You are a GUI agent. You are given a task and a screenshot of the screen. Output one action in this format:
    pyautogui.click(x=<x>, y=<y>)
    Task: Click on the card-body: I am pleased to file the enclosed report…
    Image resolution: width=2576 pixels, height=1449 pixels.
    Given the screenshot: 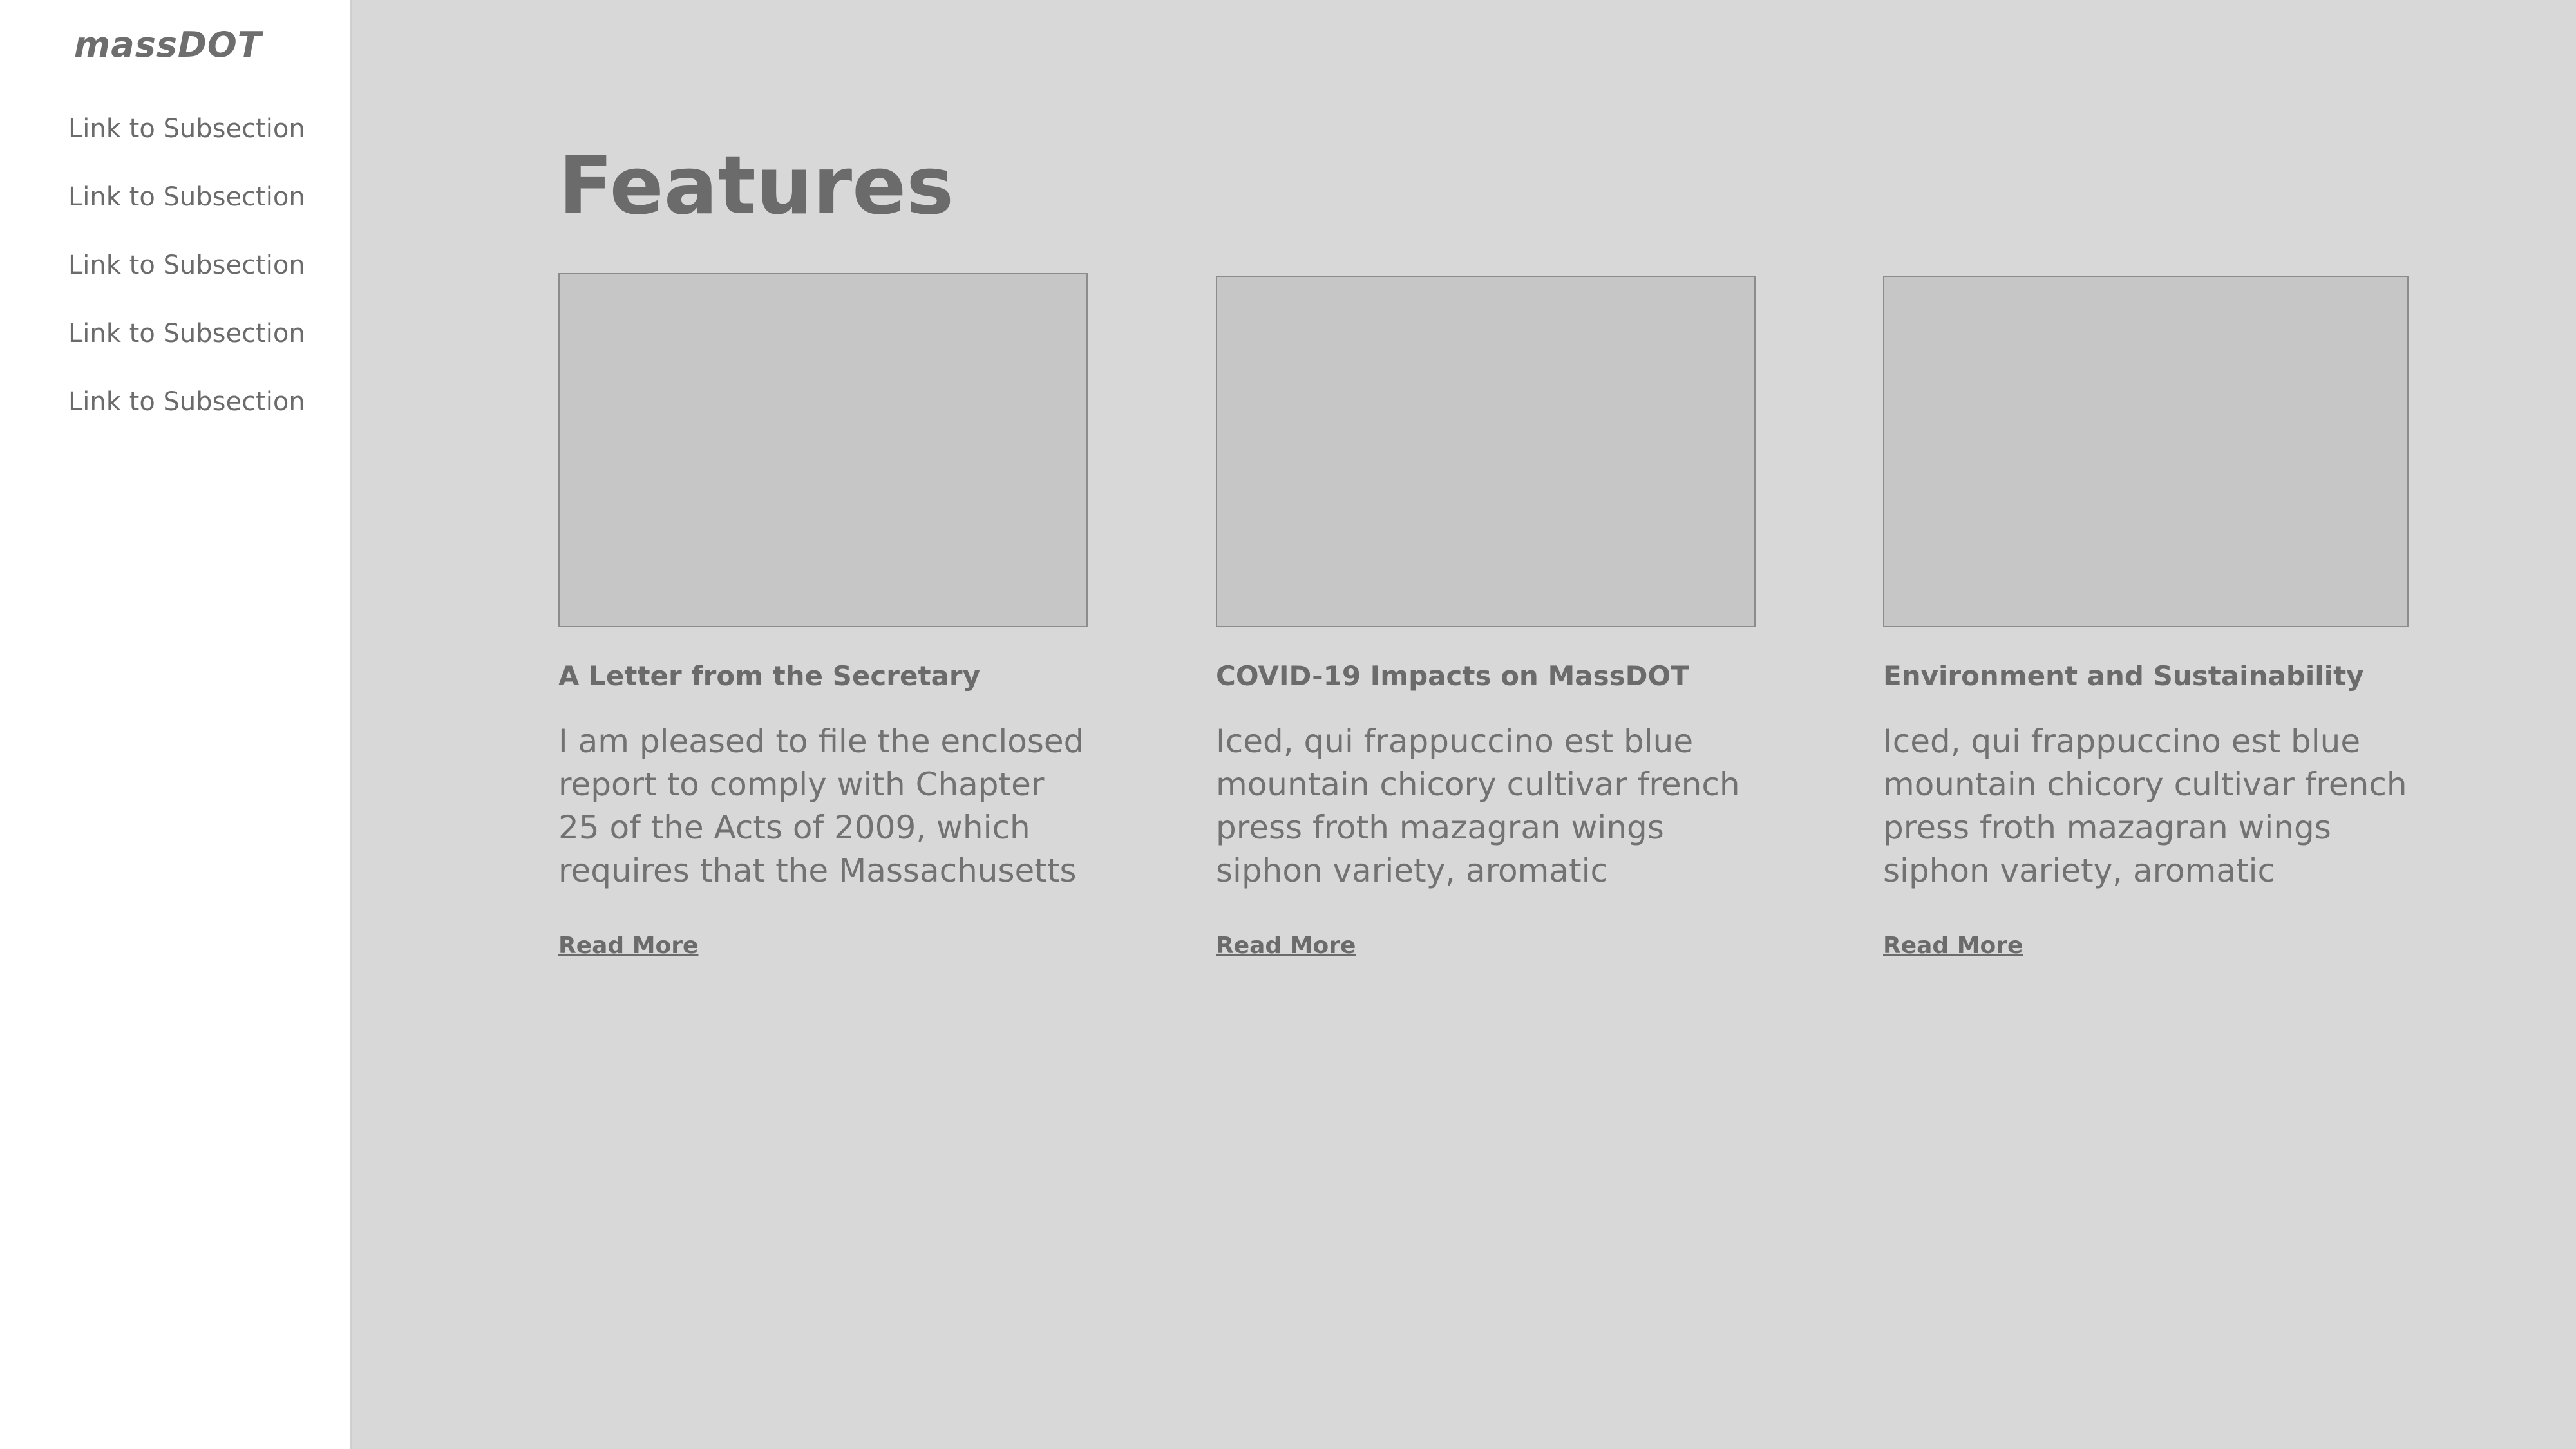 What is the action you would take?
    pyautogui.click(x=821, y=806)
    